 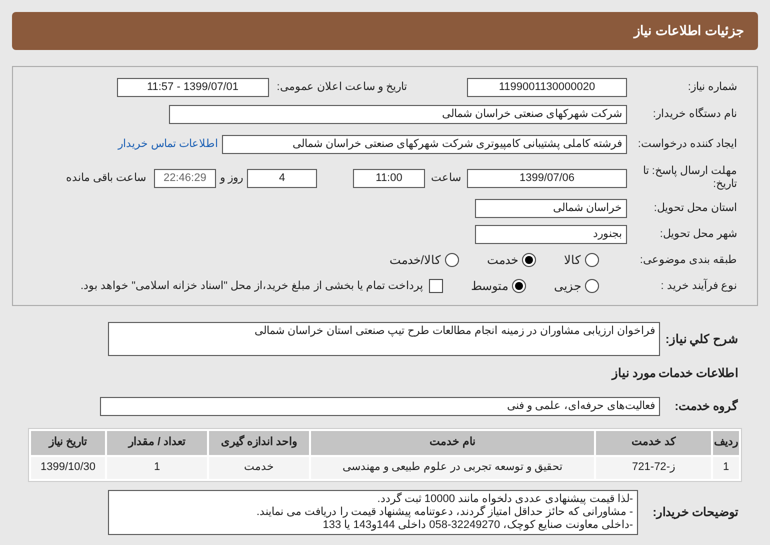 I want to click on column-header: کد خدمت, so click(x=653, y=442).